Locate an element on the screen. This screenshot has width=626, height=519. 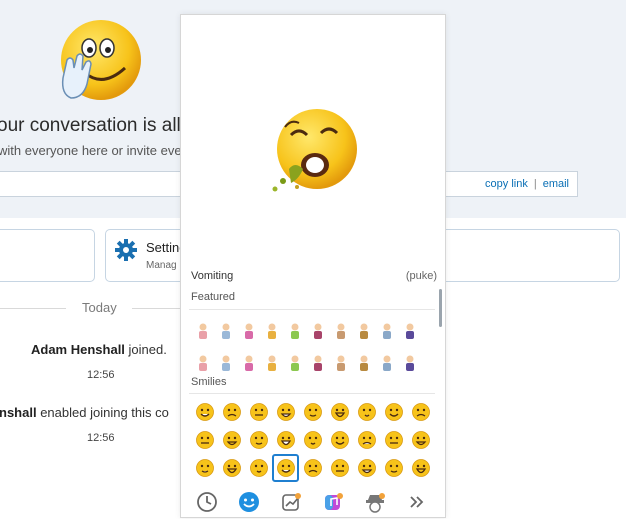
section-divider is located at coordinates (312, 393).